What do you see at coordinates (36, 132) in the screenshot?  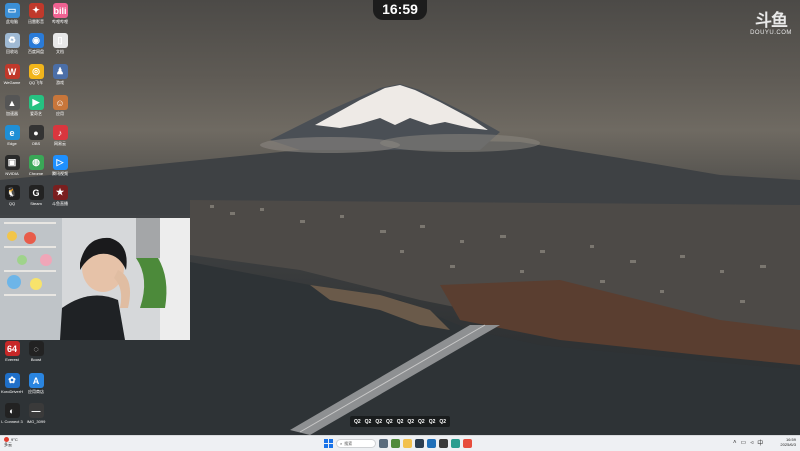 I see `app-icon: ●` at bounding box center [36, 132].